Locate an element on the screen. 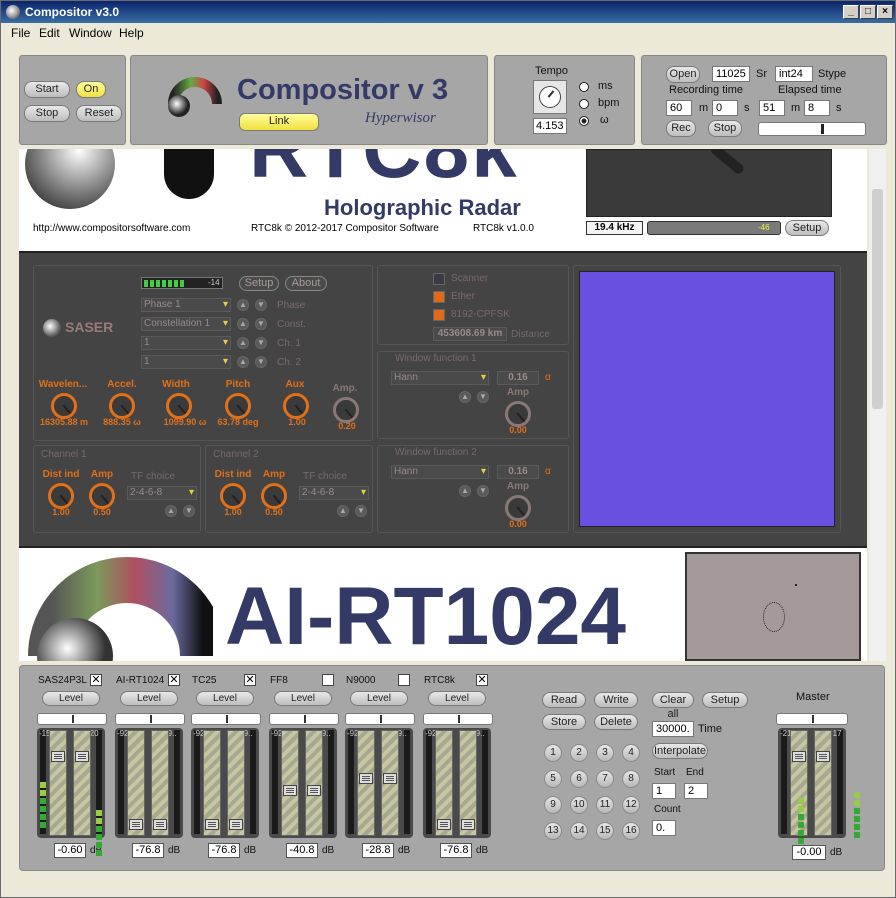  preset-slot-button: 3 is located at coordinates (605, 753).